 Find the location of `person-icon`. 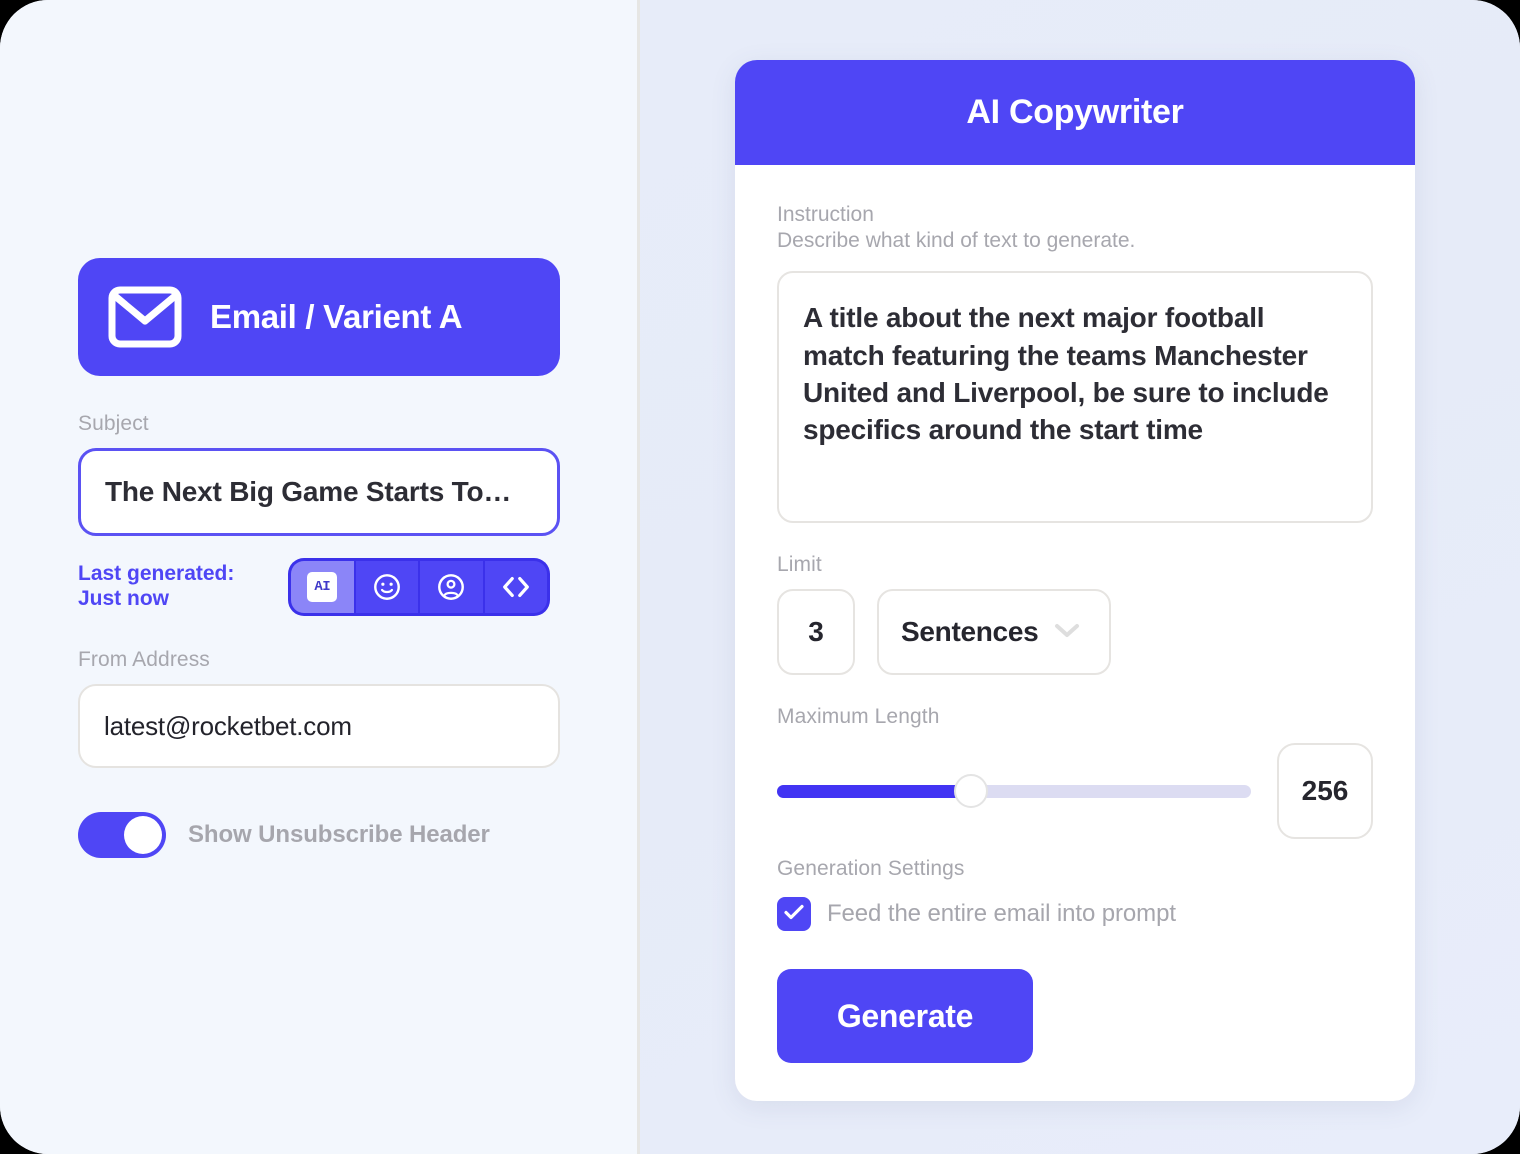

person-icon is located at coordinates (451, 587).